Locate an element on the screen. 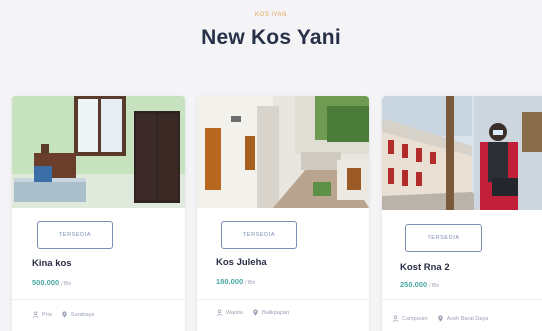  gender-type-label: Campuran is located at coordinates (415, 318).